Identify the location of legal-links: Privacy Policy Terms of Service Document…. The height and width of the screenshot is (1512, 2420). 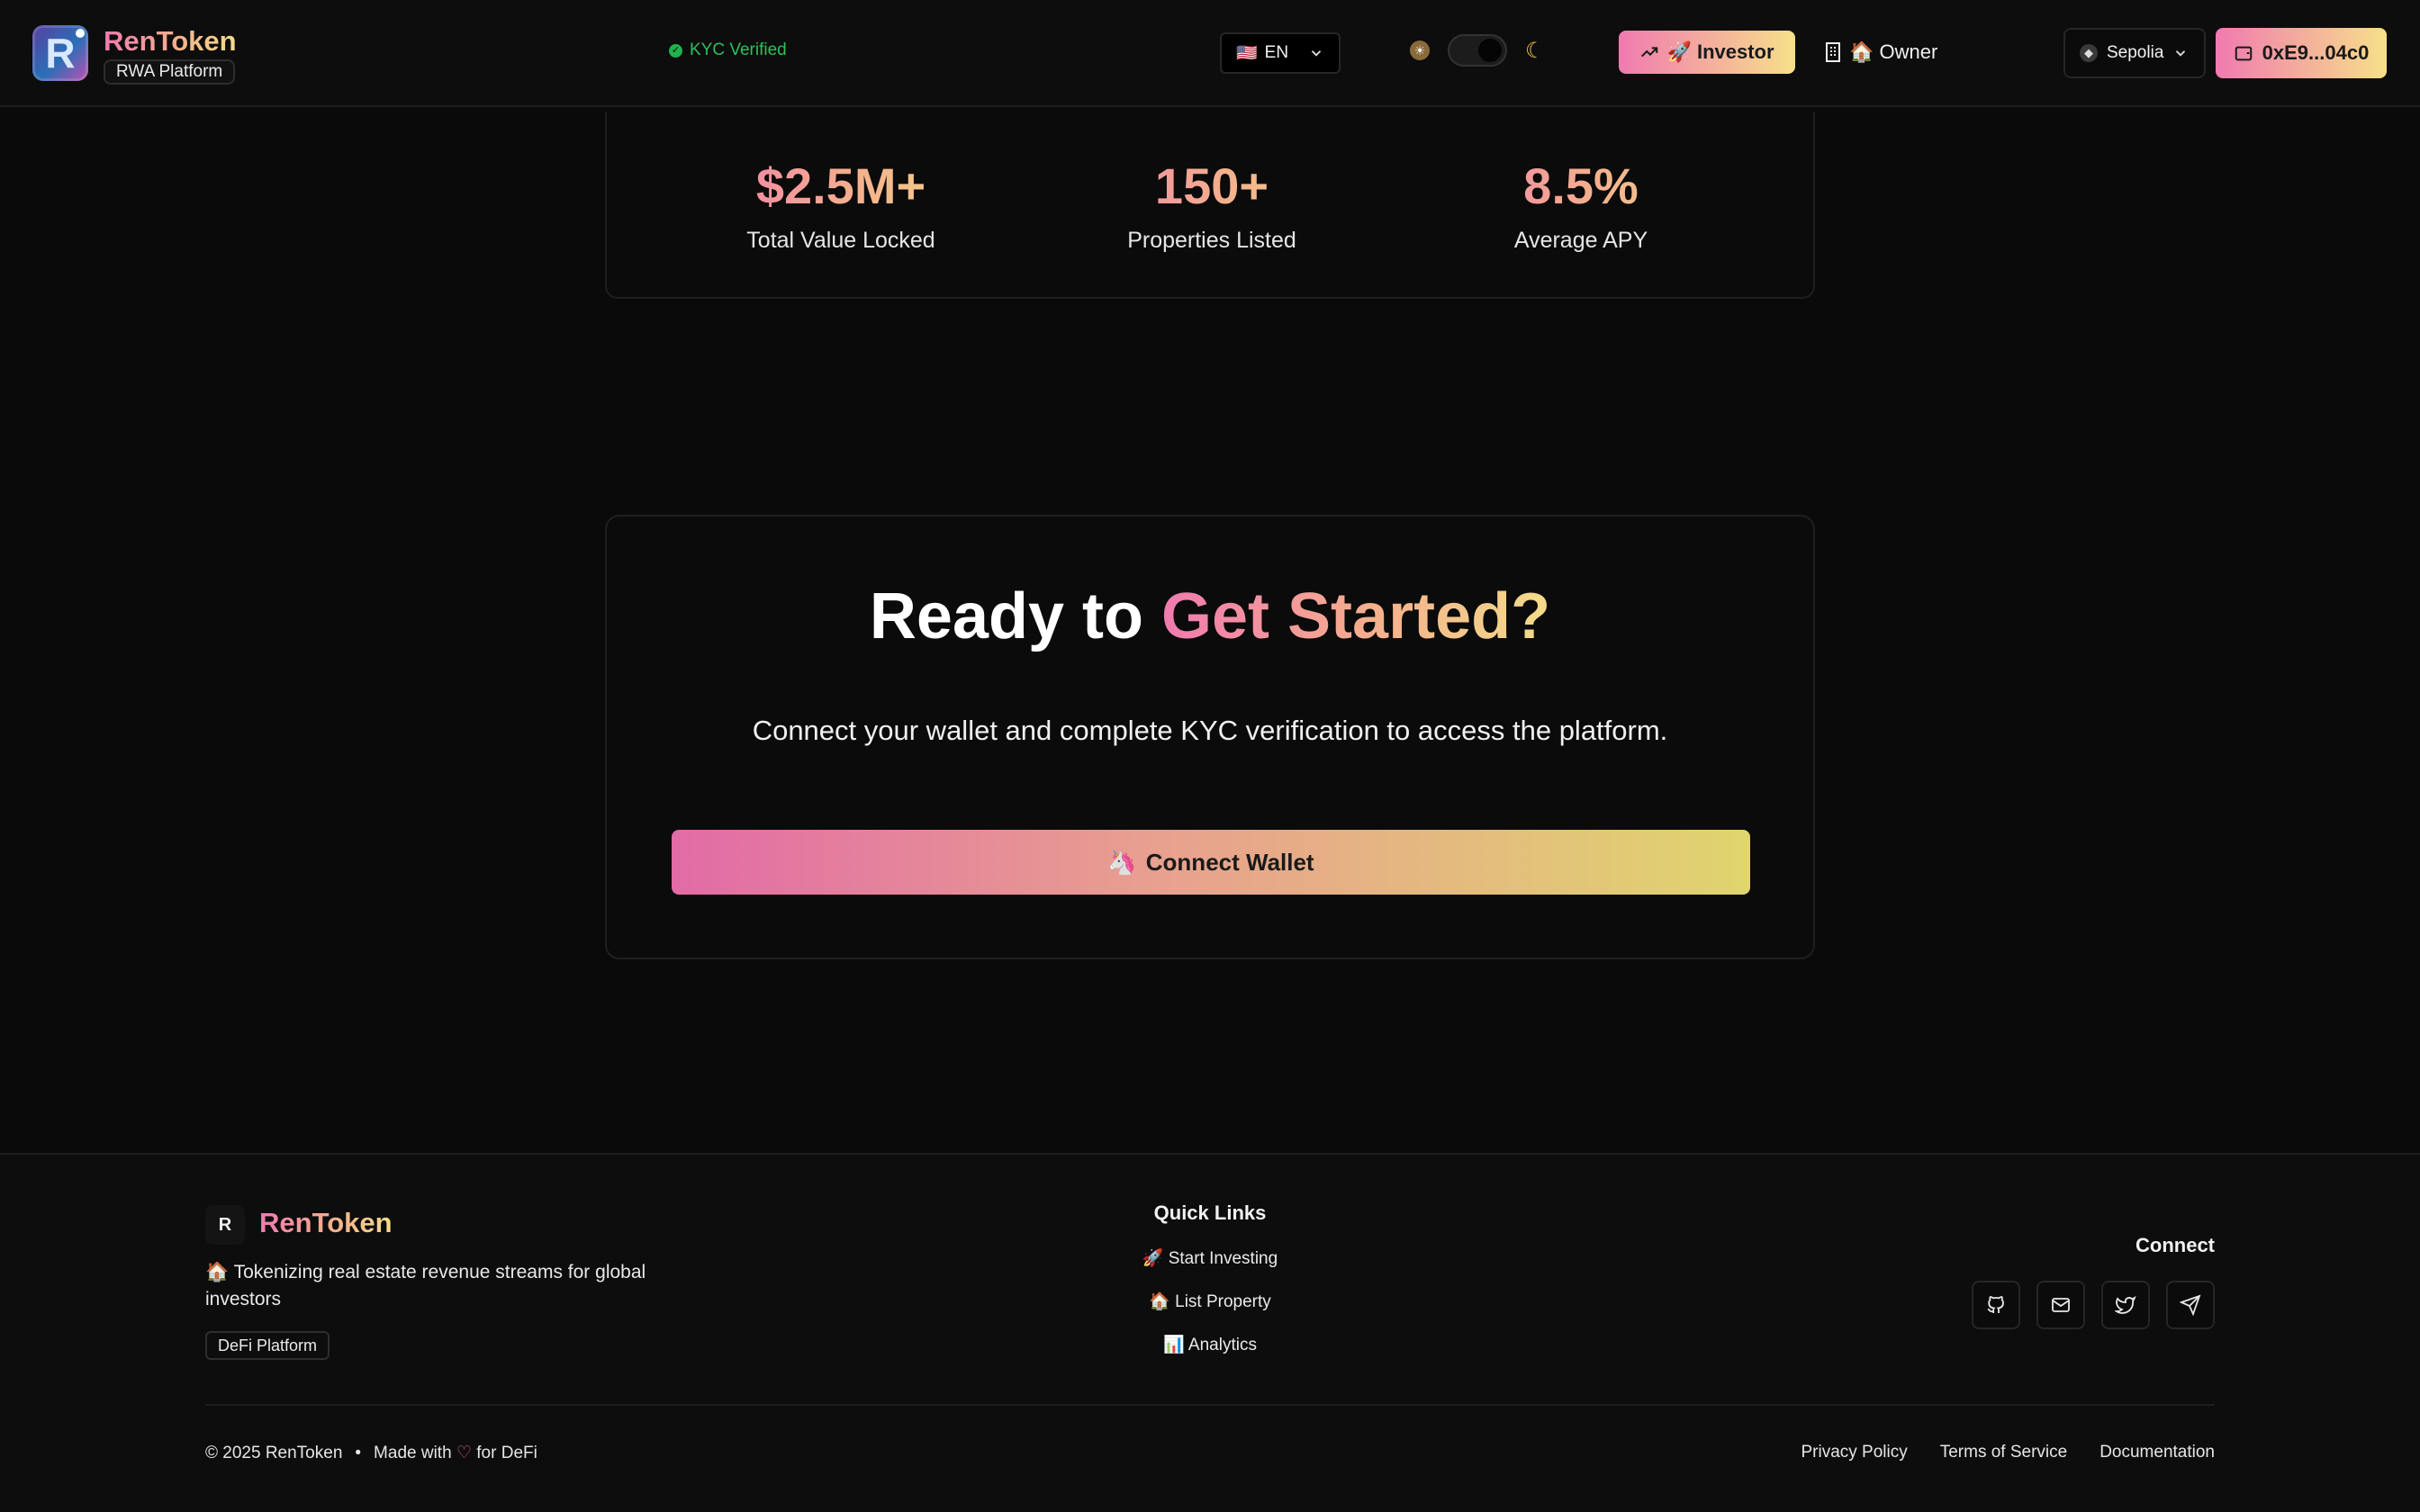
(2008, 1452).